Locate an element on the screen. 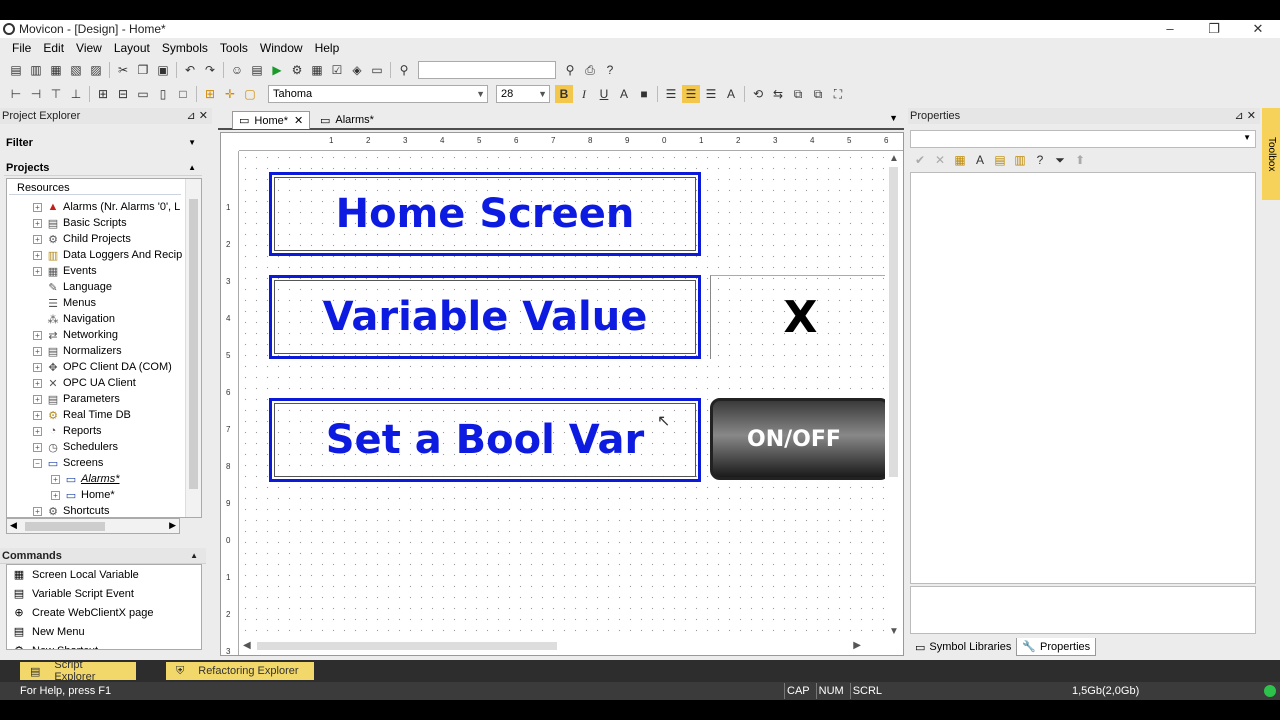 This screenshot has height=720, width=1280. group-icon: ⊞ is located at coordinates (103, 94).